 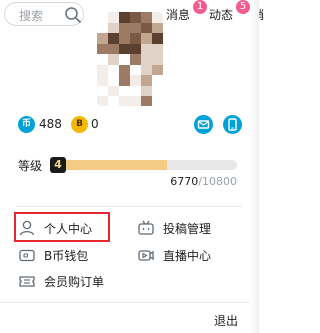 I want to click on highlight-box, so click(x=62, y=227).